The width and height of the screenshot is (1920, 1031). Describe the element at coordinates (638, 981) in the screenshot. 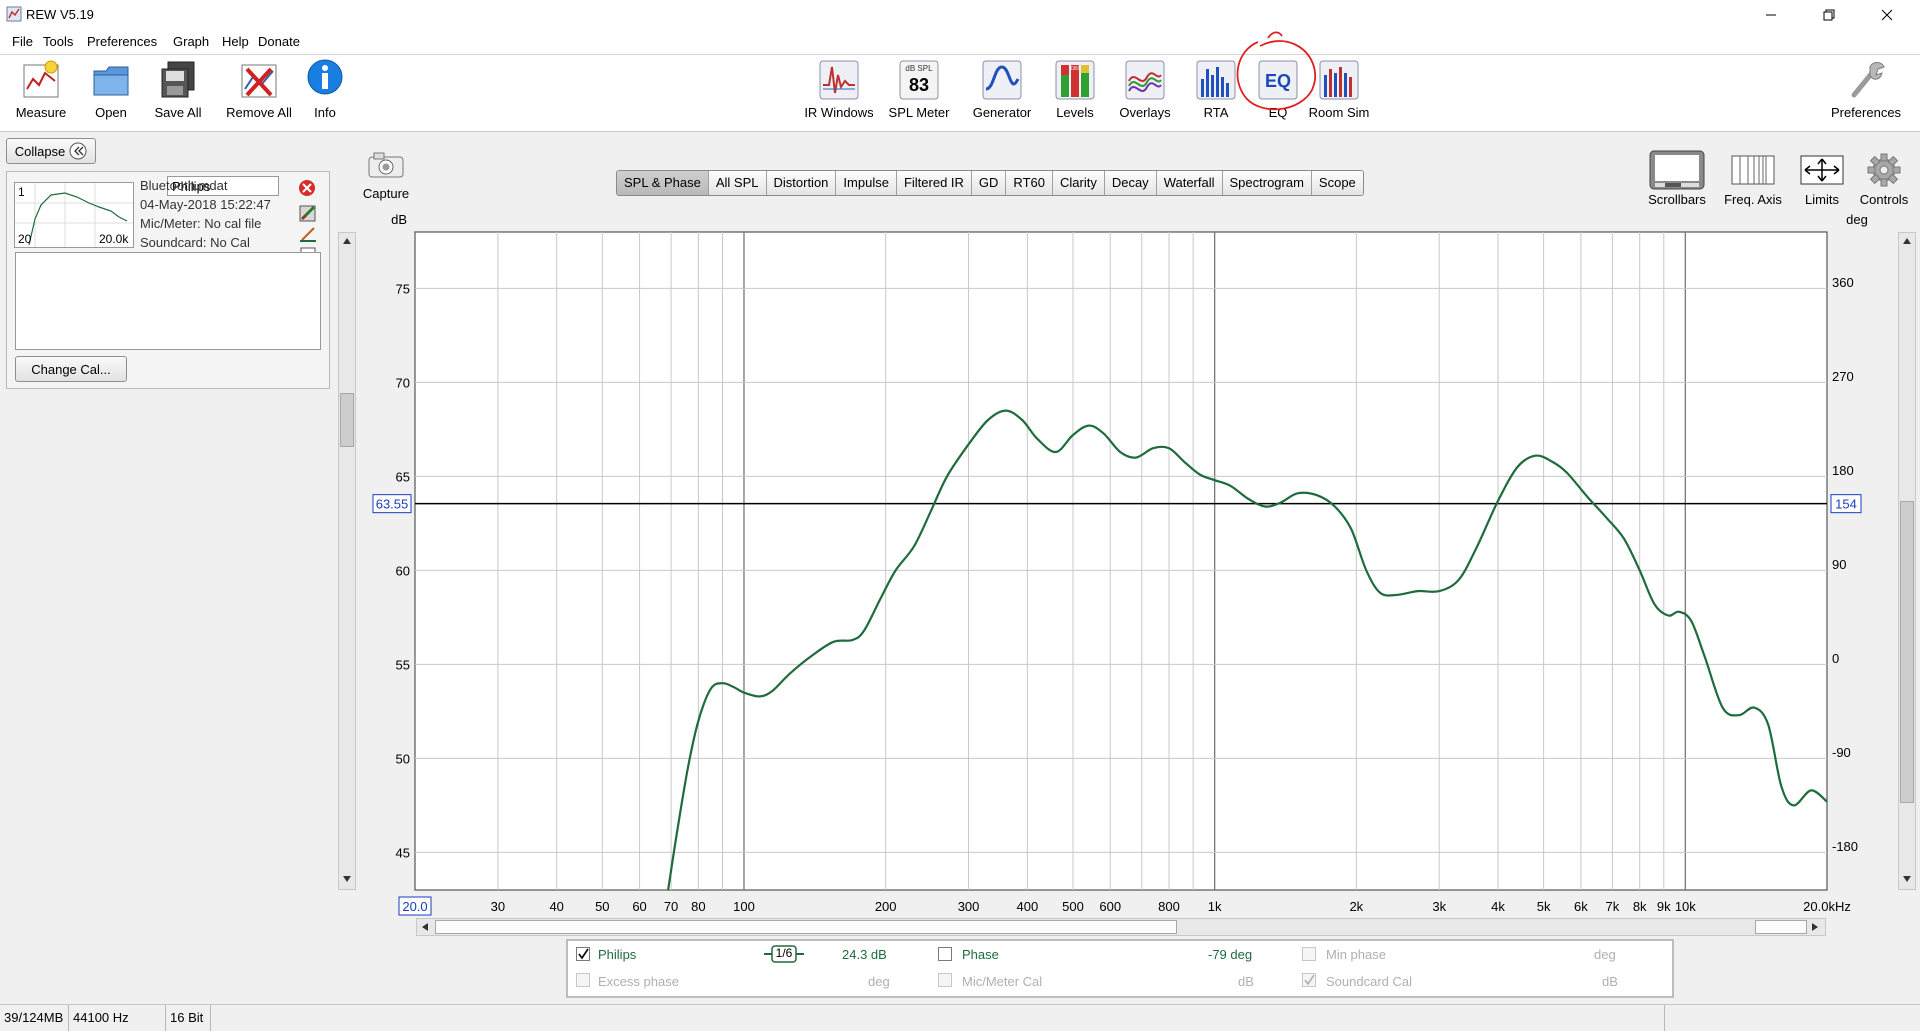

I see `excess-phase-label: Excess phase` at that location.